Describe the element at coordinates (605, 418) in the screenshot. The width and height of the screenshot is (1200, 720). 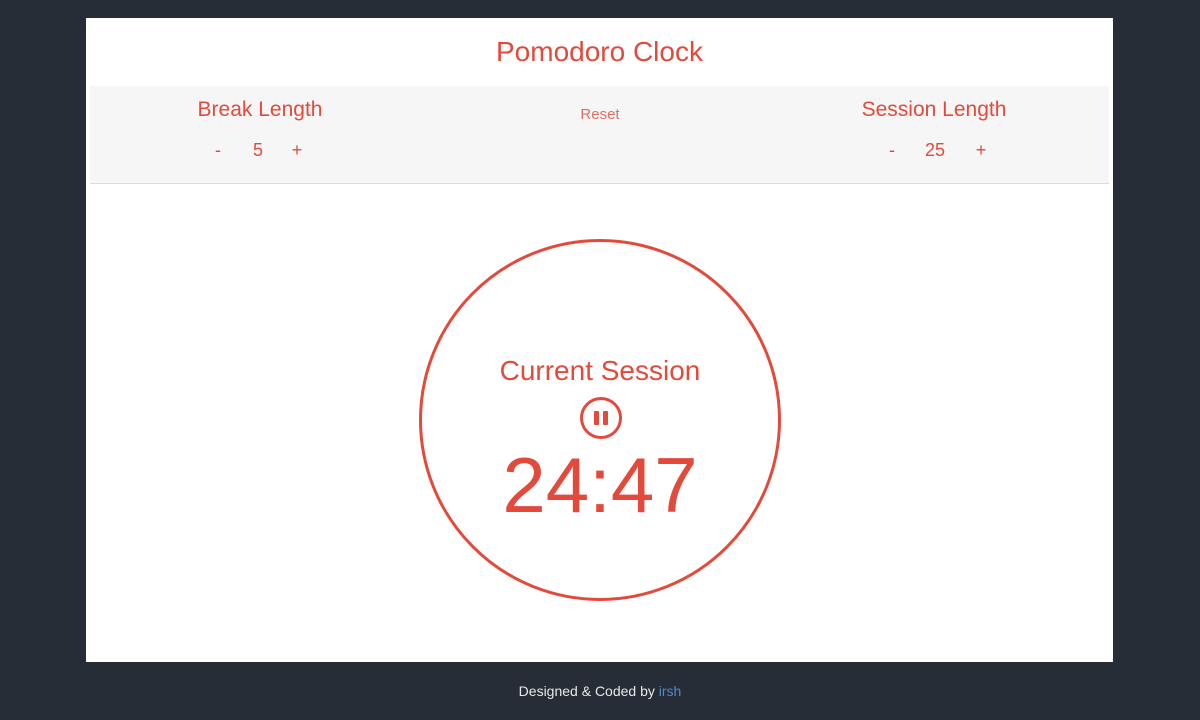
I see `pause-bar-right` at that location.